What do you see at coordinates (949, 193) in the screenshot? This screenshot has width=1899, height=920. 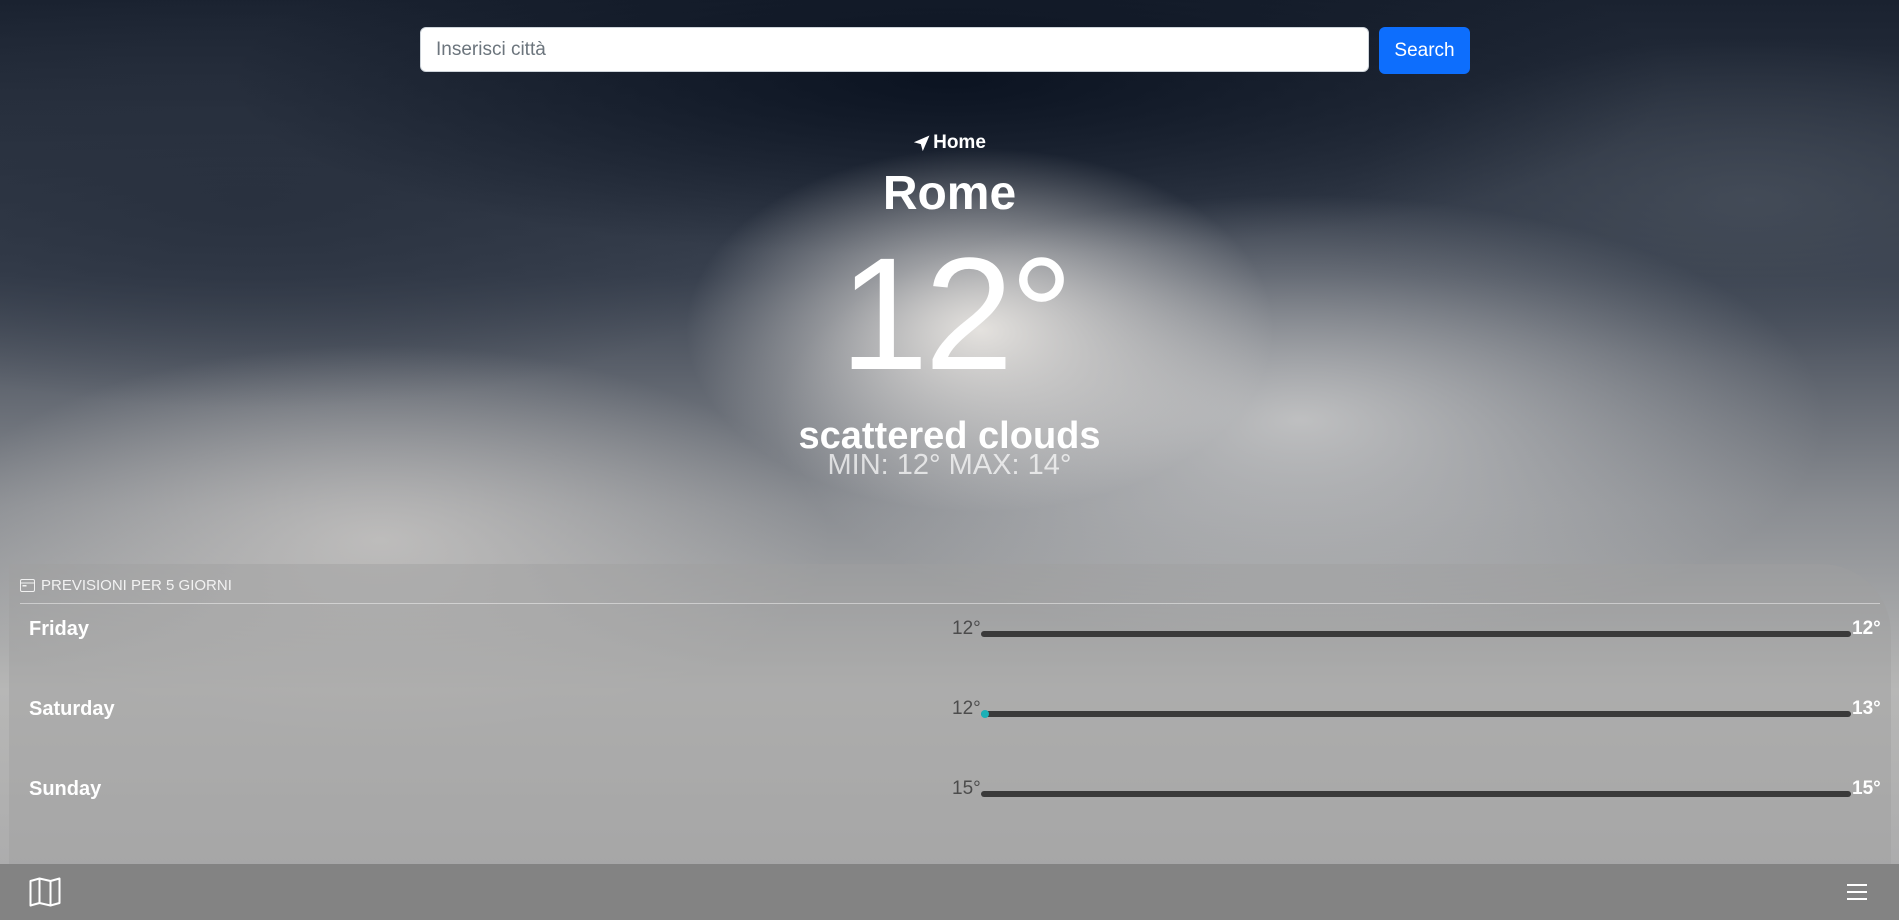 I see `city-name: Rome` at bounding box center [949, 193].